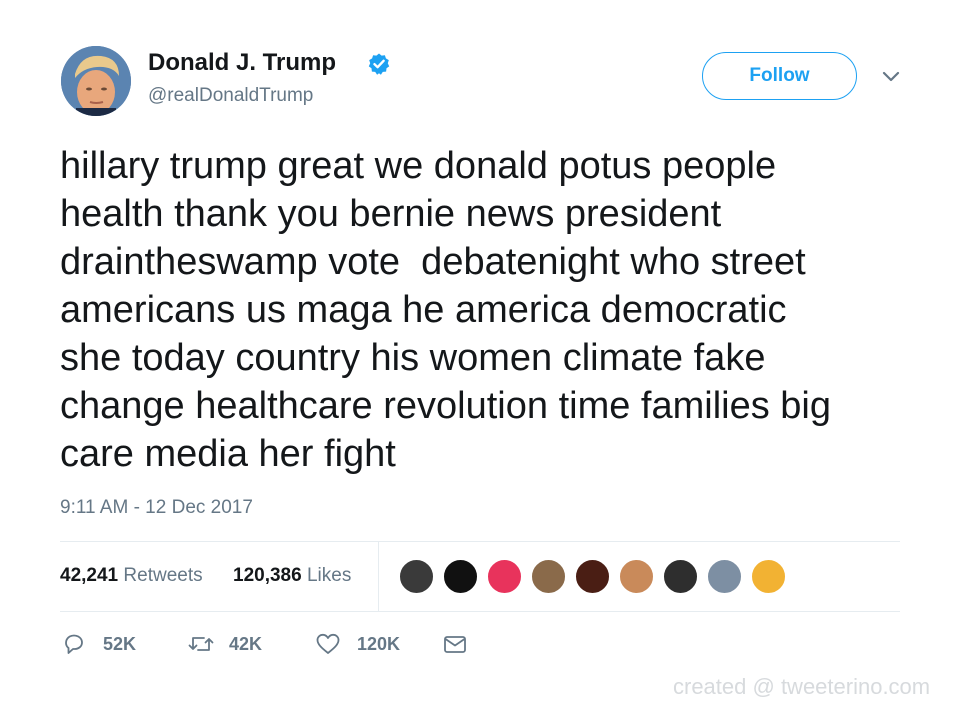  What do you see at coordinates (379, 64) in the screenshot?
I see `verified-badge-icon` at bounding box center [379, 64].